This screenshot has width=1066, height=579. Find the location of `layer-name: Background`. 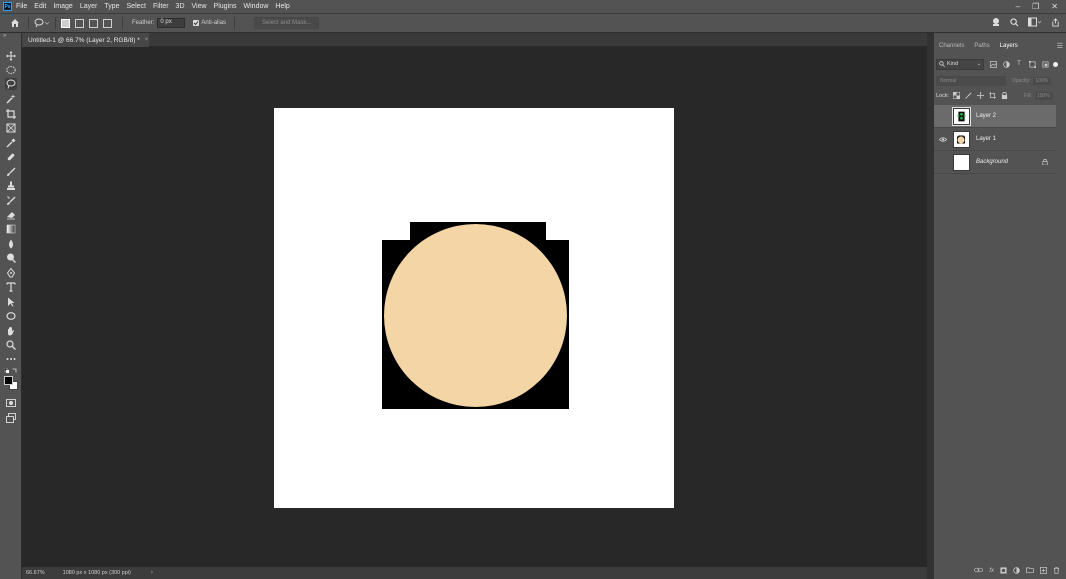

layer-name: Background is located at coordinates (992, 162).